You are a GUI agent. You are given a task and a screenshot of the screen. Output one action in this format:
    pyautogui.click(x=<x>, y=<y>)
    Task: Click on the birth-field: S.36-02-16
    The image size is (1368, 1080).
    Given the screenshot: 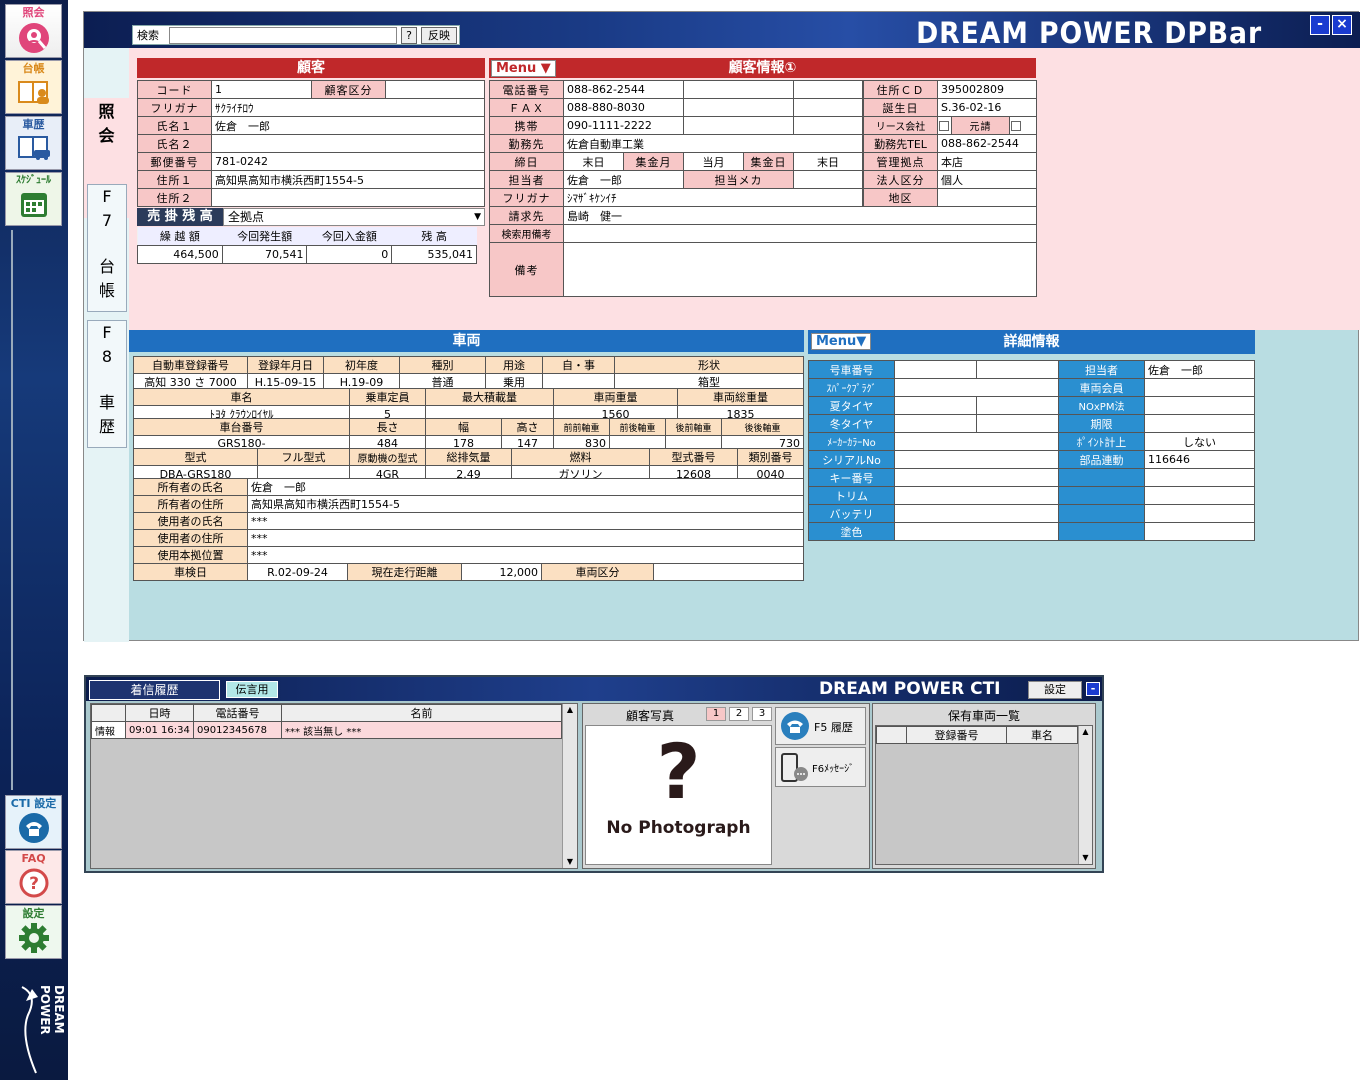 What is the action you would take?
    pyautogui.click(x=987, y=107)
    